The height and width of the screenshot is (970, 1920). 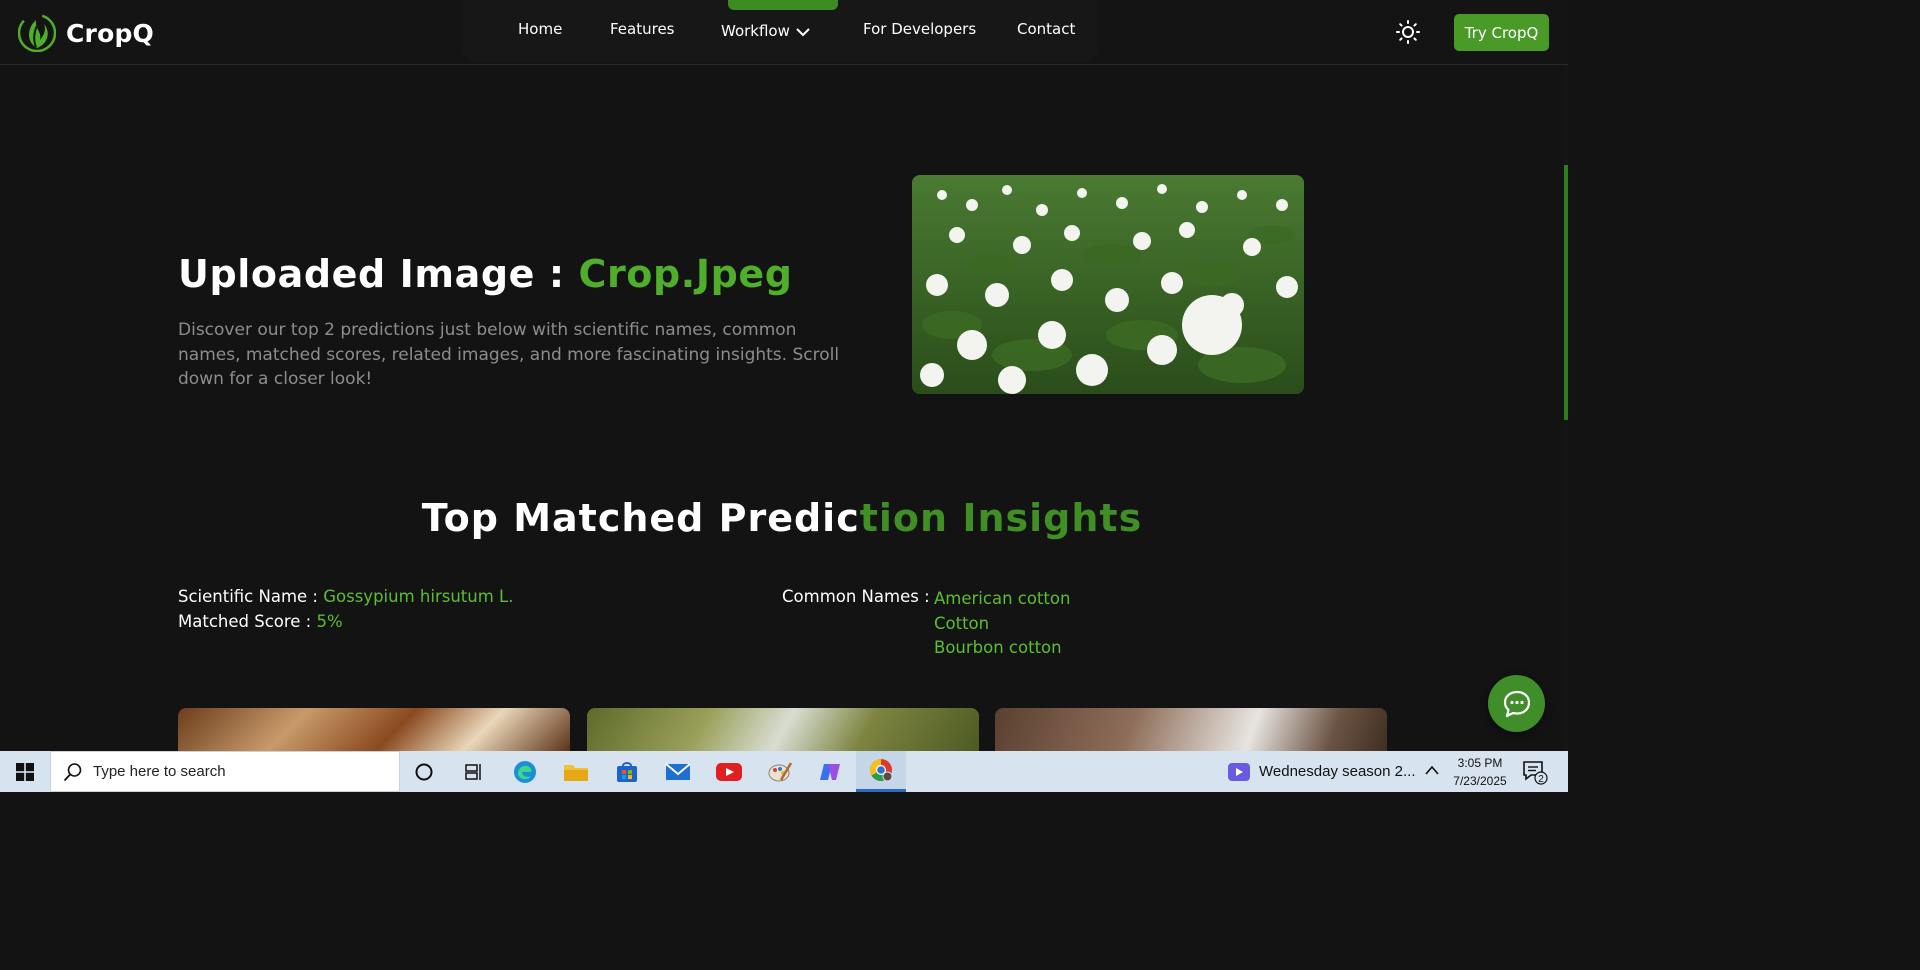 I want to click on youtube-play-icon, so click(x=729, y=771).